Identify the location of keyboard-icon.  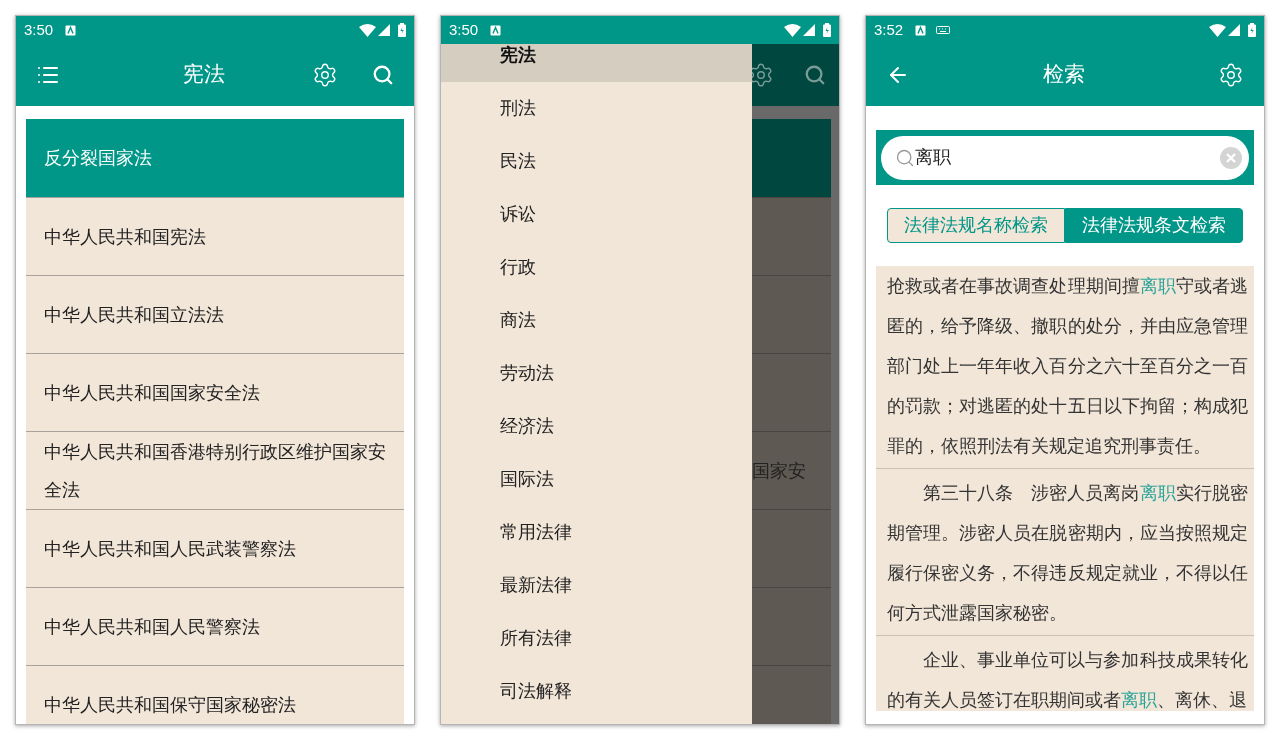
(943, 30).